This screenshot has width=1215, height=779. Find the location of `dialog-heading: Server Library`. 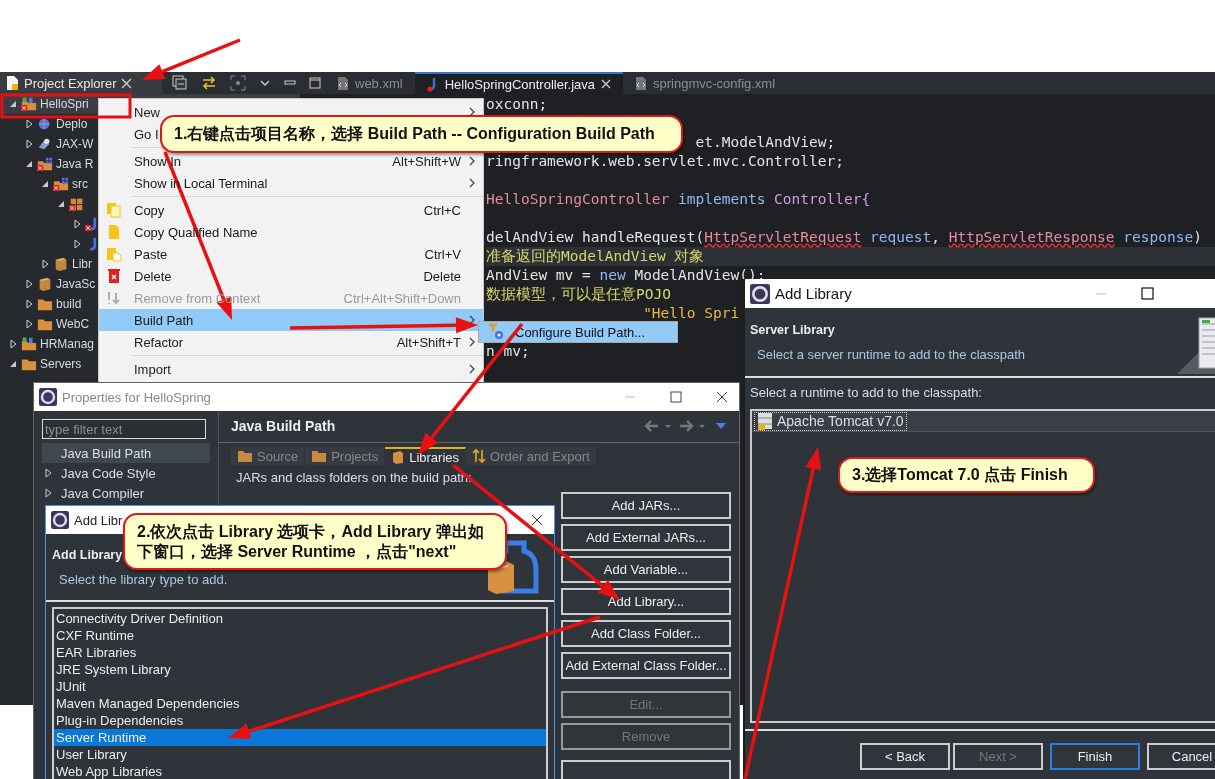

dialog-heading: Server Library is located at coordinates (792, 329).